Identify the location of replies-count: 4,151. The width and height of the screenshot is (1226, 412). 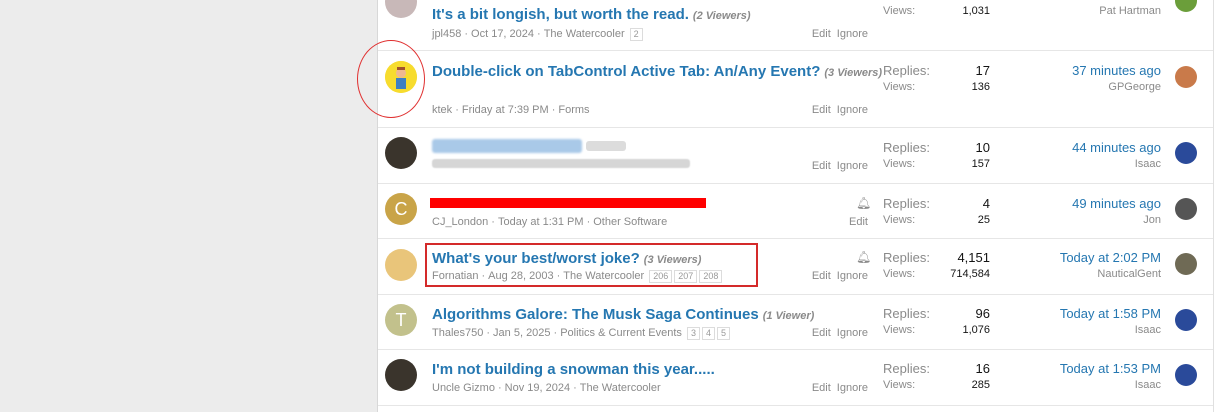
(973, 257).